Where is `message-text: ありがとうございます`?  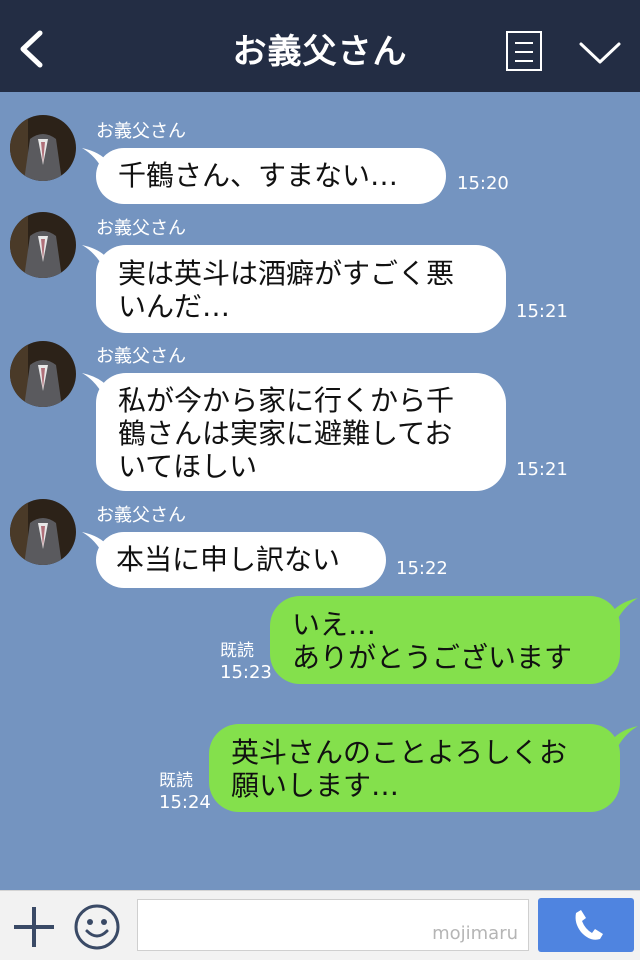
message-text: ありがとうございます is located at coordinates (432, 657).